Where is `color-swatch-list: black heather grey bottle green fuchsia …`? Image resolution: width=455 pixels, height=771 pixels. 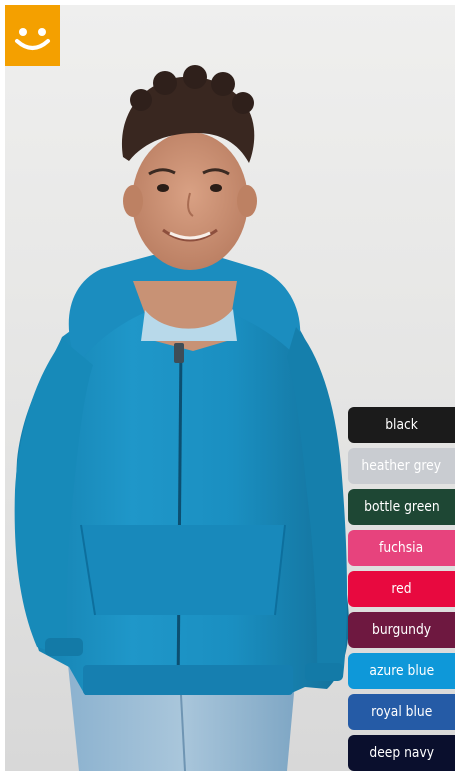 color-swatch-list: black heather grey bottle green fuchsia … is located at coordinates (401, 589).